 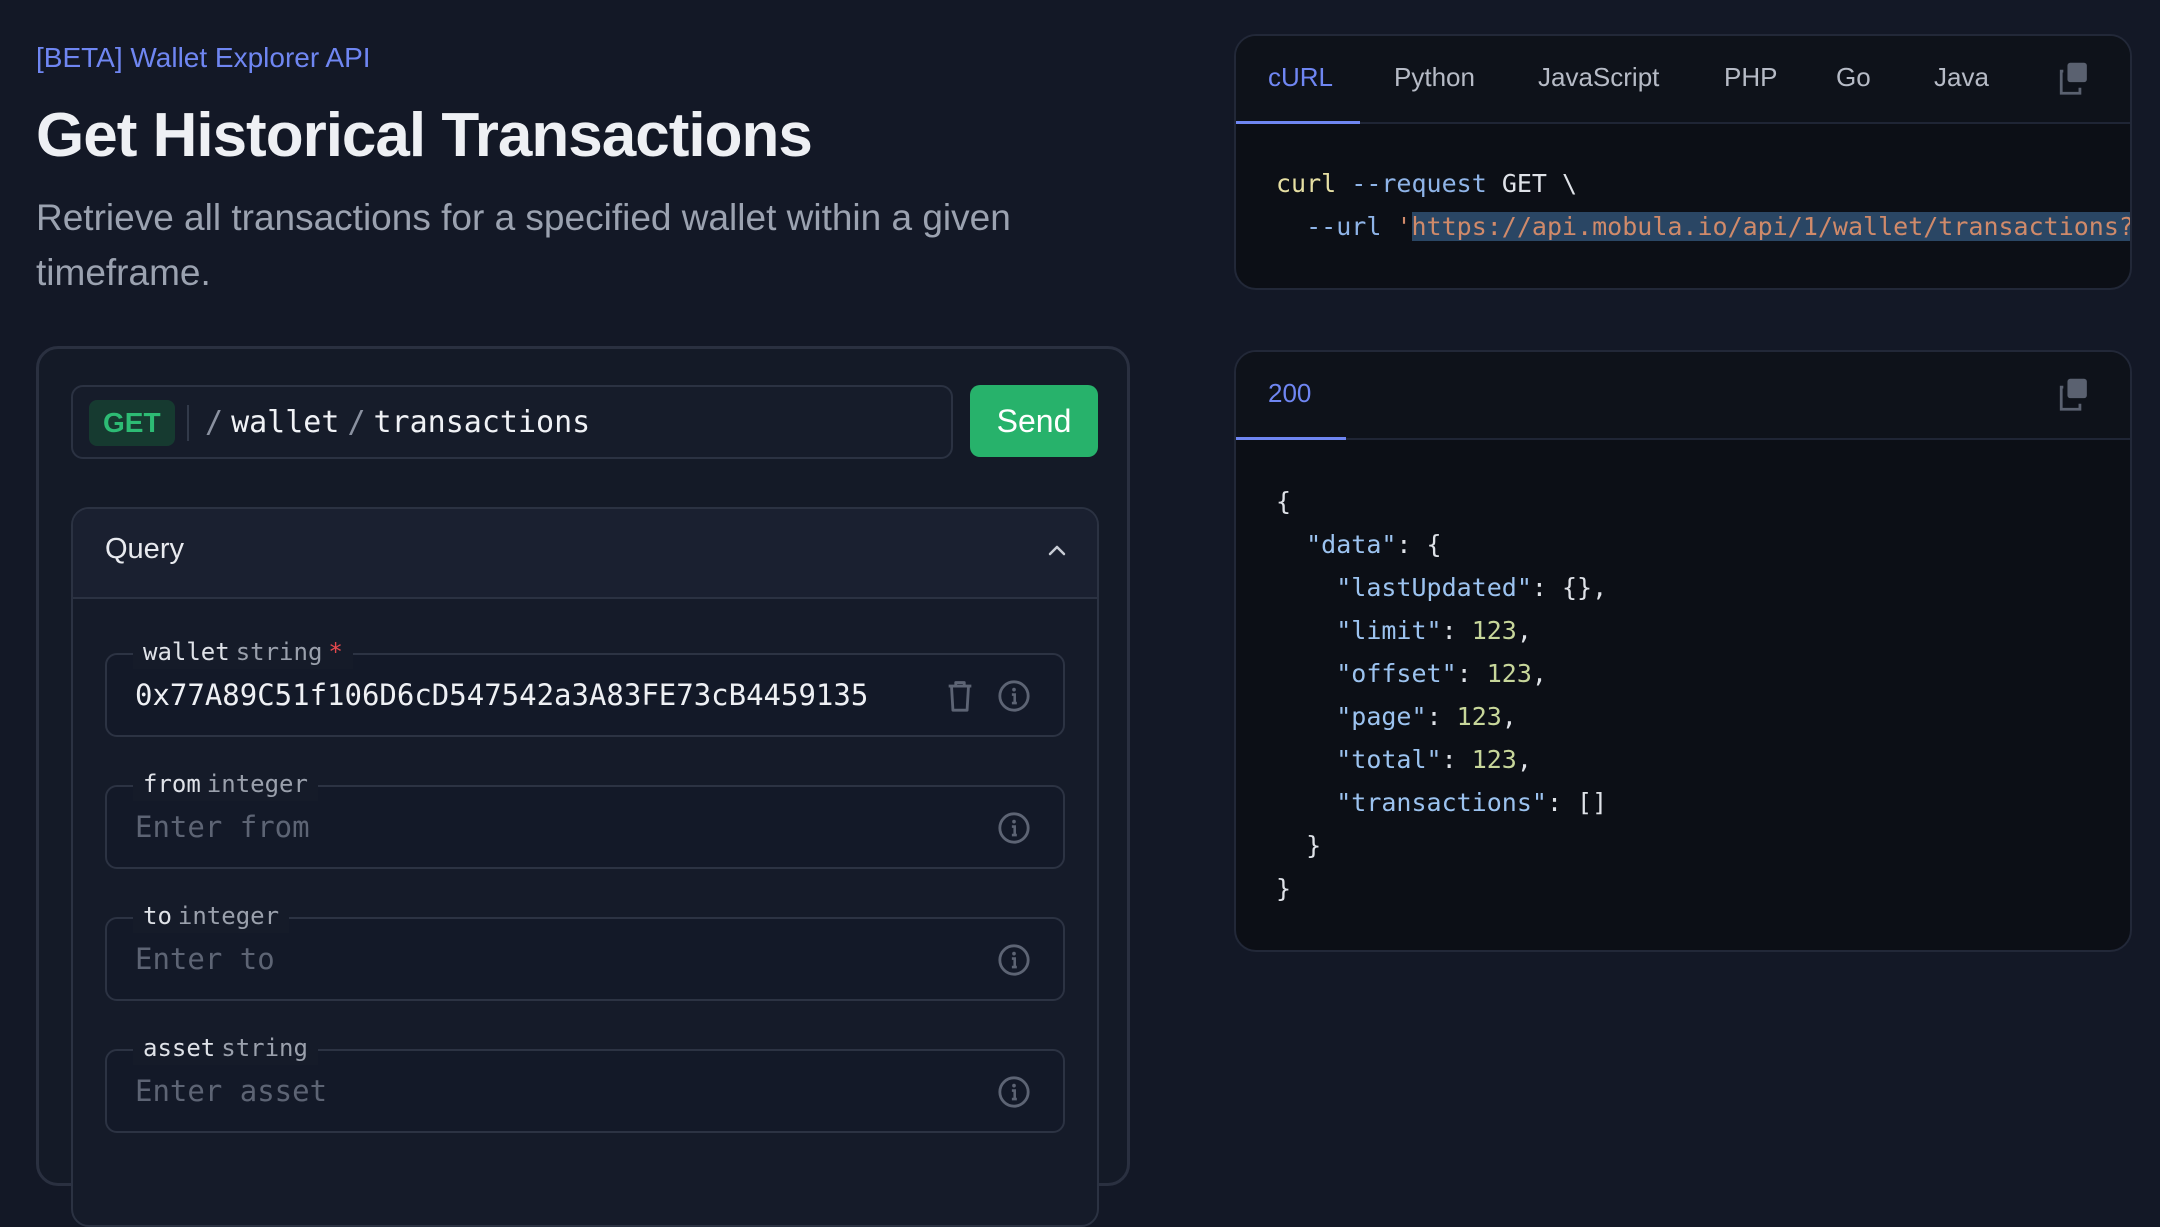 What do you see at coordinates (1853, 77) in the screenshot?
I see `tab-go: Go` at bounding box center [1853, 77].